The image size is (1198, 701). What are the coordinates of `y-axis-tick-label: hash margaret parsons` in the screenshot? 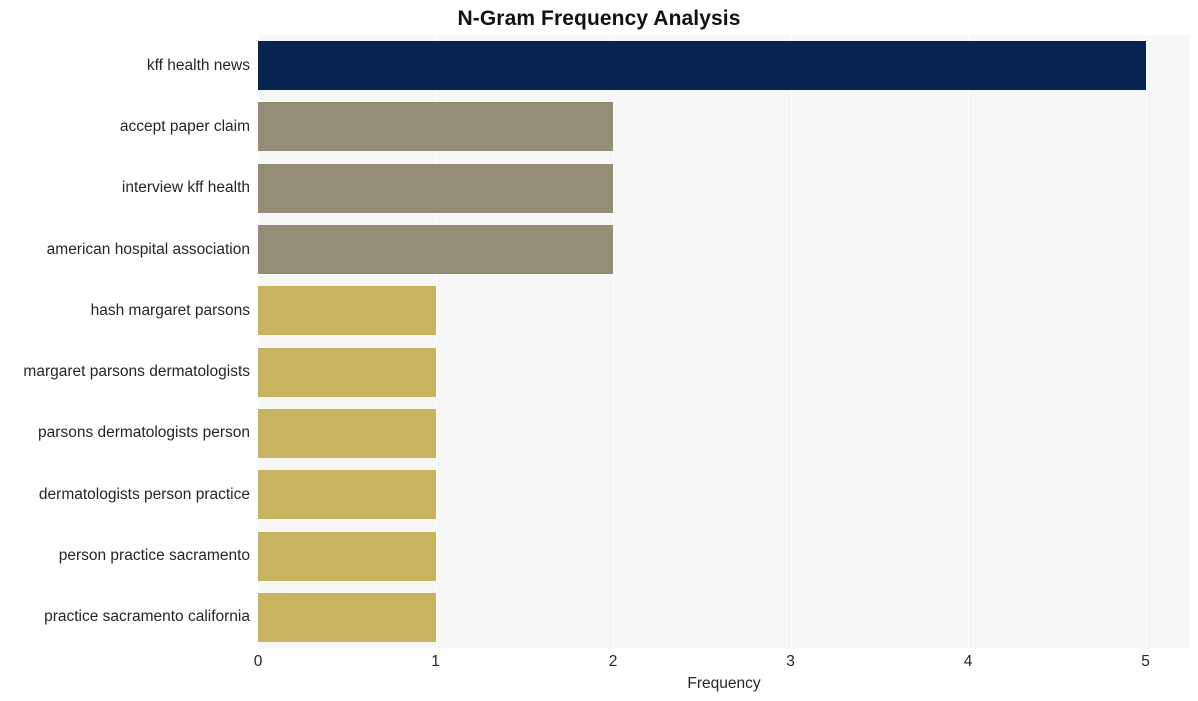 It's located at (170, 310).